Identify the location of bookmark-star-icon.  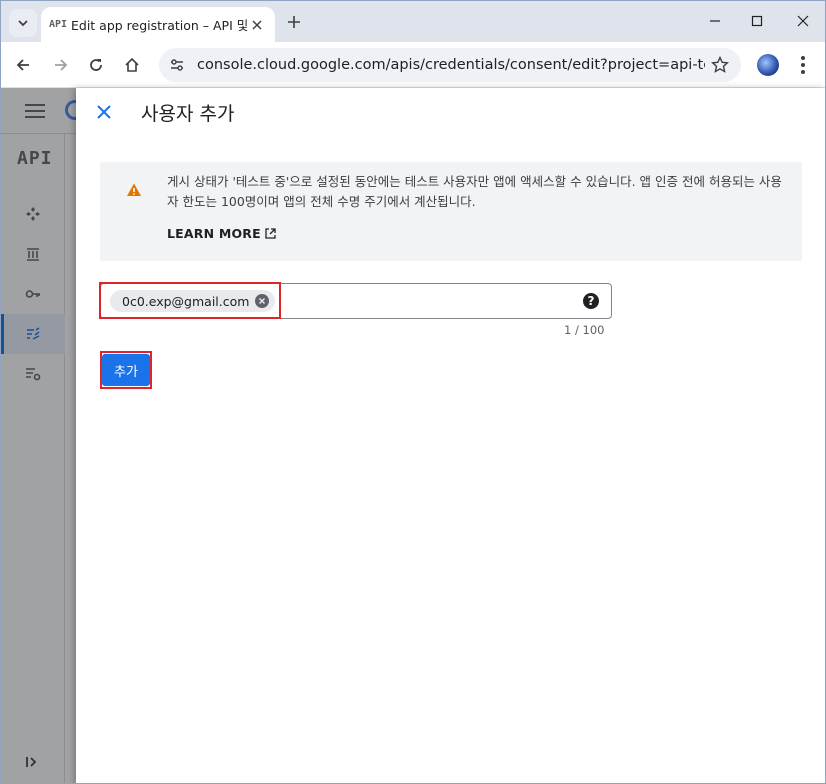
(720, 65).